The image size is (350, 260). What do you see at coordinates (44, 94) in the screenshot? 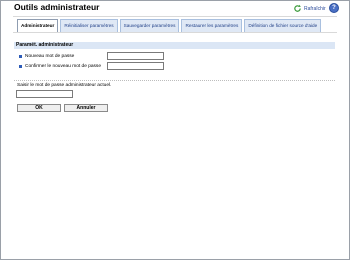
I see `current-password-field` at bounding box center [44, 94].